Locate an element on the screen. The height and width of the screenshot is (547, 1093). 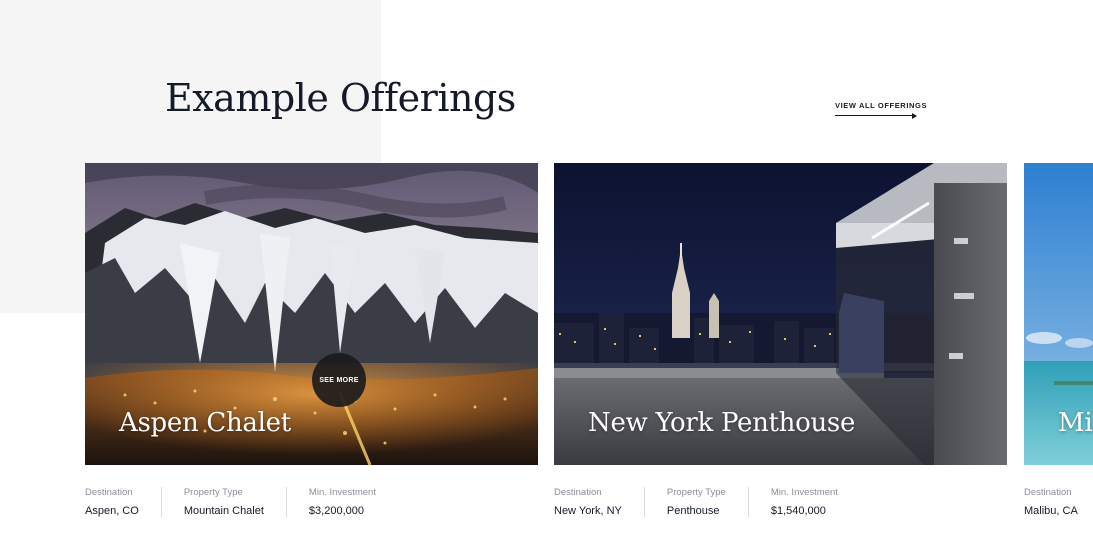
offering-name: Aspen Chalet is located at coordinates (205, 423).